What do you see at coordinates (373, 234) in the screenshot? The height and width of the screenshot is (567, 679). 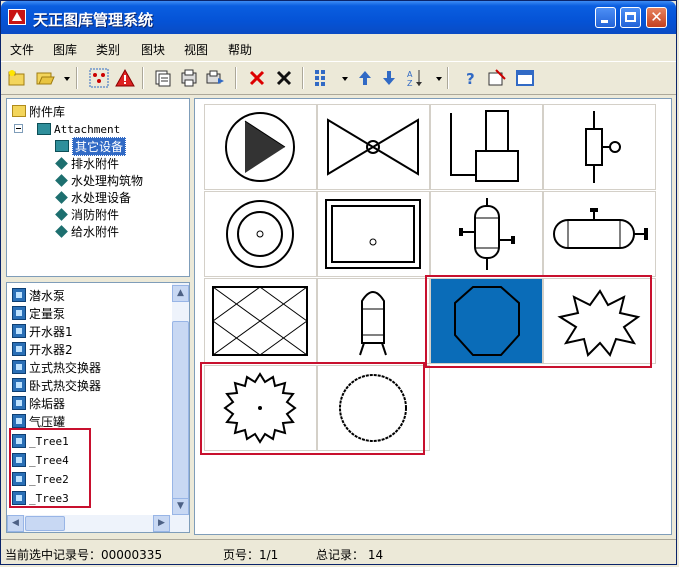 I see `thumb-rectangle-basin` at bounding box center [373, 234].